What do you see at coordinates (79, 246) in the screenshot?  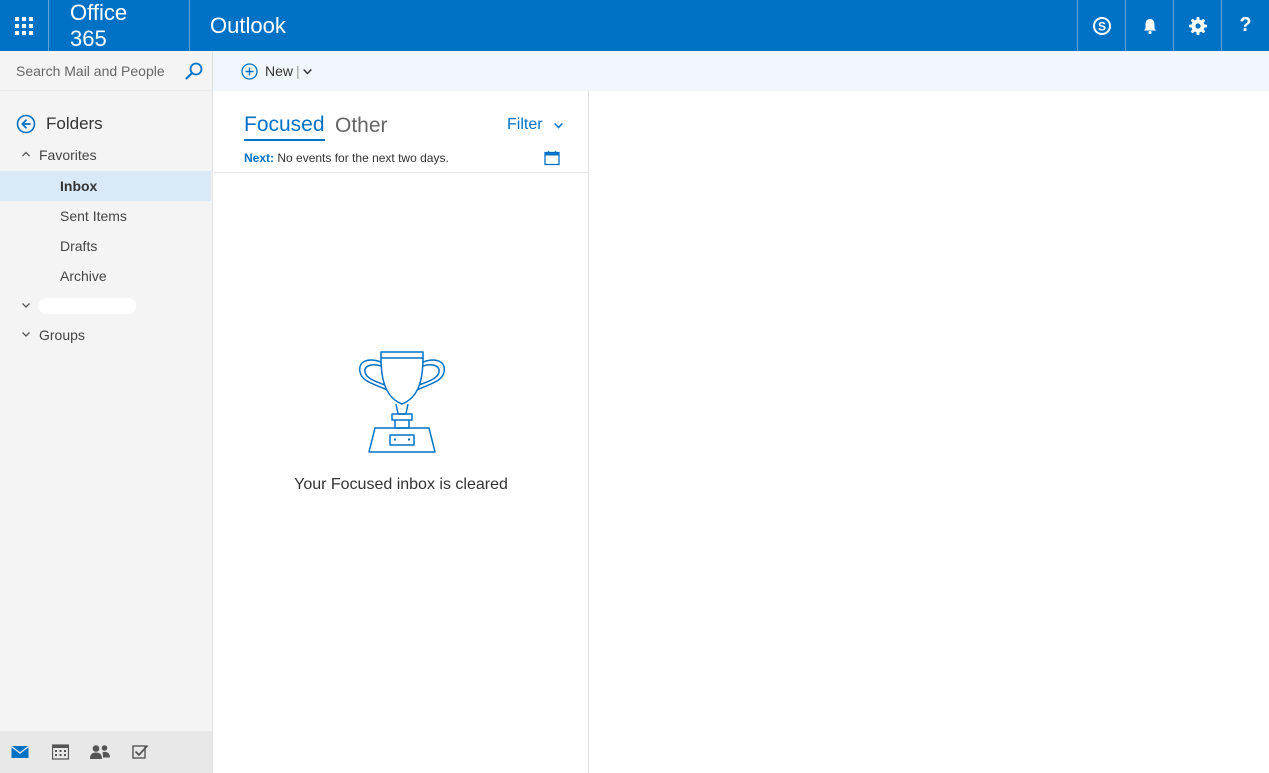 I see `folder-label: Drafts` at bounding box center [79, 246].